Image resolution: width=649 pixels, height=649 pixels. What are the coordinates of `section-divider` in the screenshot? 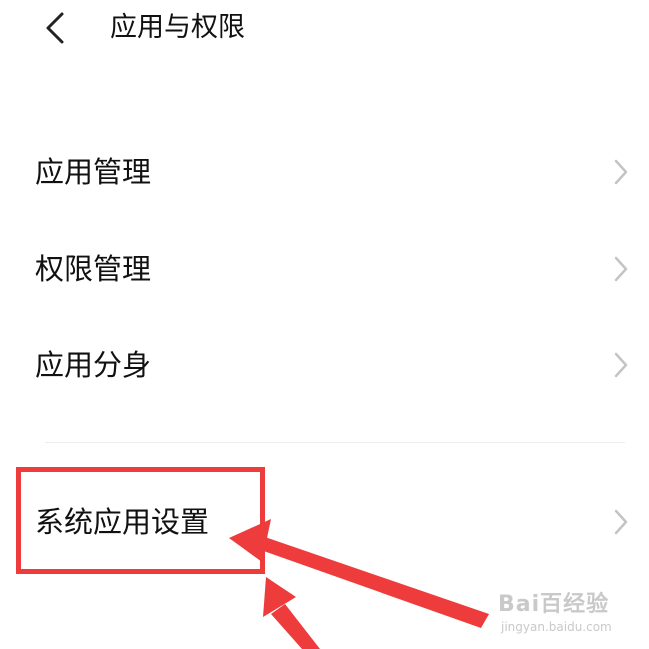 It's located at (335, 442).